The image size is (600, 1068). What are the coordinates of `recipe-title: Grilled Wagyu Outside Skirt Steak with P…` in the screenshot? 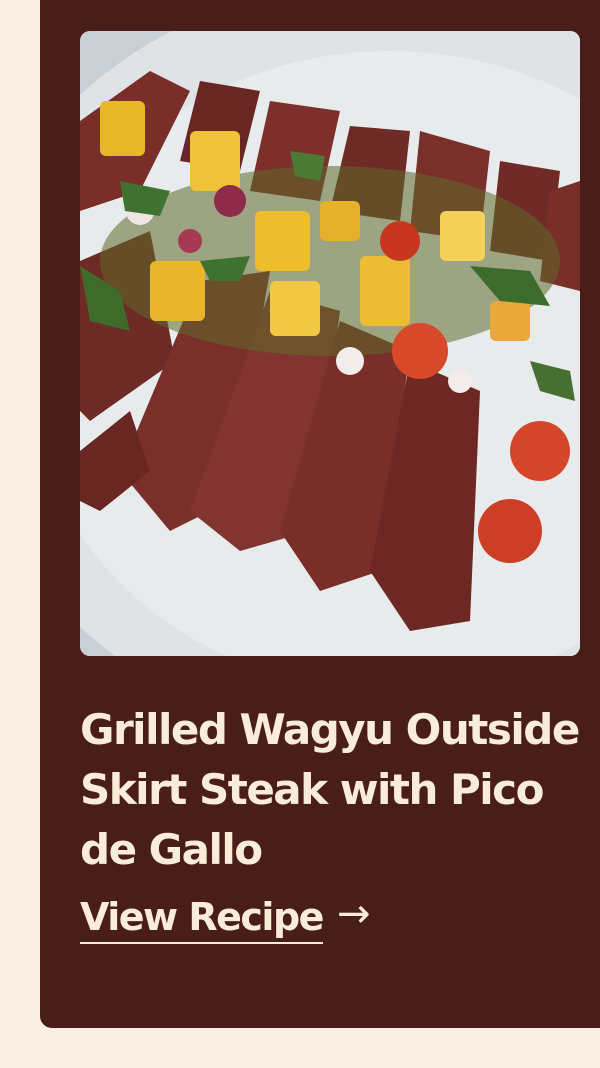 It's located at (330, 789).